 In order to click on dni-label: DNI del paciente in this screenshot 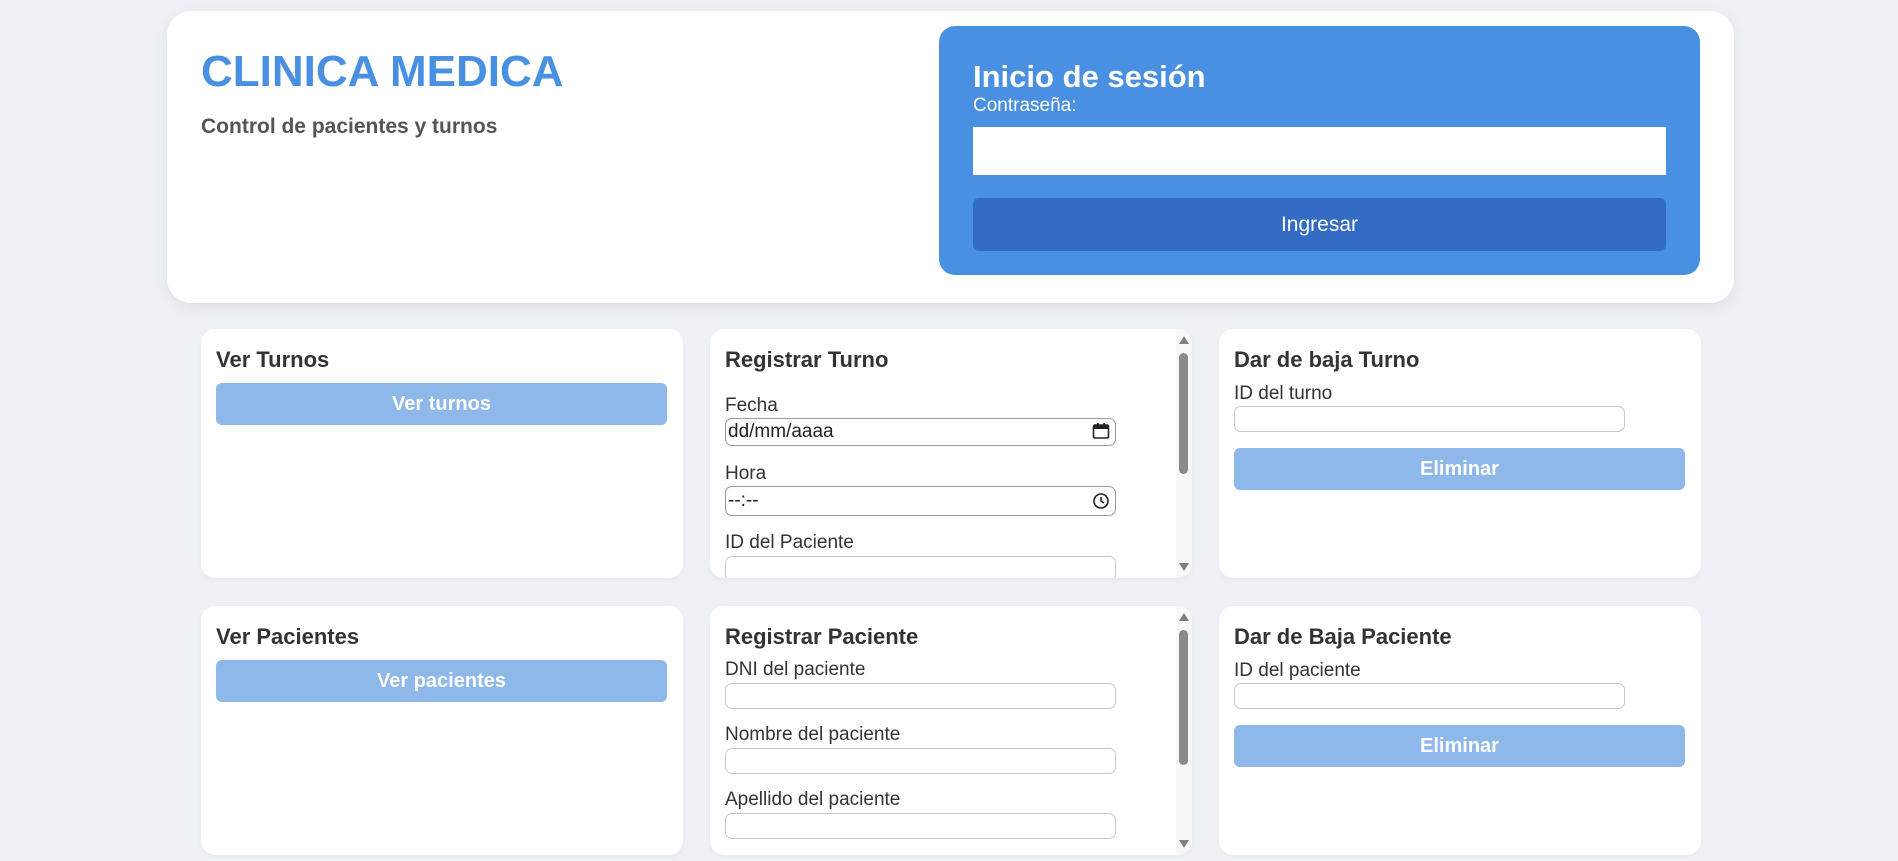, I will do `click(795, 669)`.